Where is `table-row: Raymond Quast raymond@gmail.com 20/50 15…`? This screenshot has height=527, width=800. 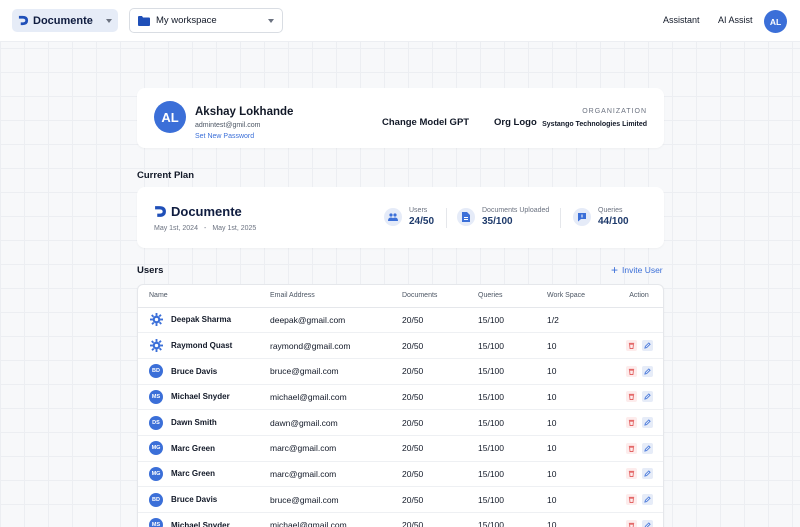 table-row: Raymond Quast raymond@gmail.com 20/50 15… is located at coordinates (400, 345).